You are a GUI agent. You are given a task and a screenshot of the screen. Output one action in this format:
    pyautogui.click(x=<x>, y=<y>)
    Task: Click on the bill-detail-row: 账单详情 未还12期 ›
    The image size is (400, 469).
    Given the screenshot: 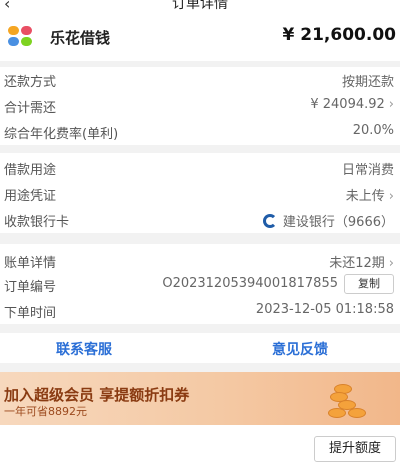 What is the action you would take?
    pyautogui.click(x=200, y=261)
    